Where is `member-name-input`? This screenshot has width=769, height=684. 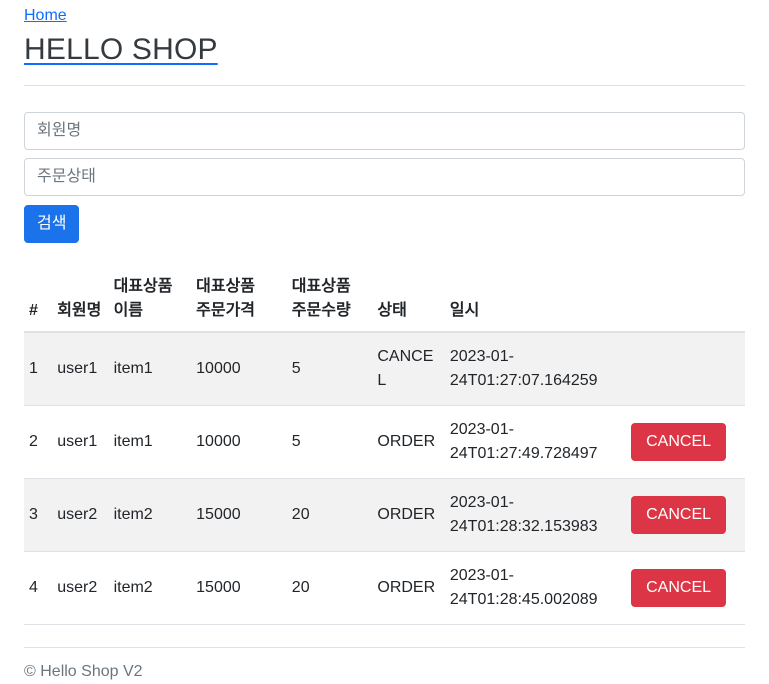 member-name-input is located at coordinates (384, 131).